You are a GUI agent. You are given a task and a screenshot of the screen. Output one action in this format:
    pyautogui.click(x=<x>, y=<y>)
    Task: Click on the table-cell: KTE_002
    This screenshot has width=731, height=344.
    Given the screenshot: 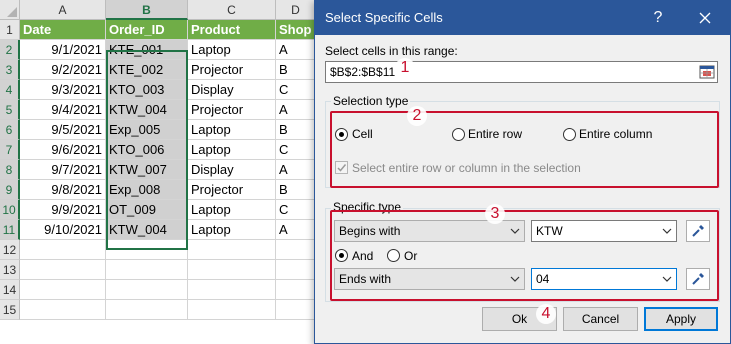 What is the action you would take?
    pyautogui.click(x=147, y=70)
    